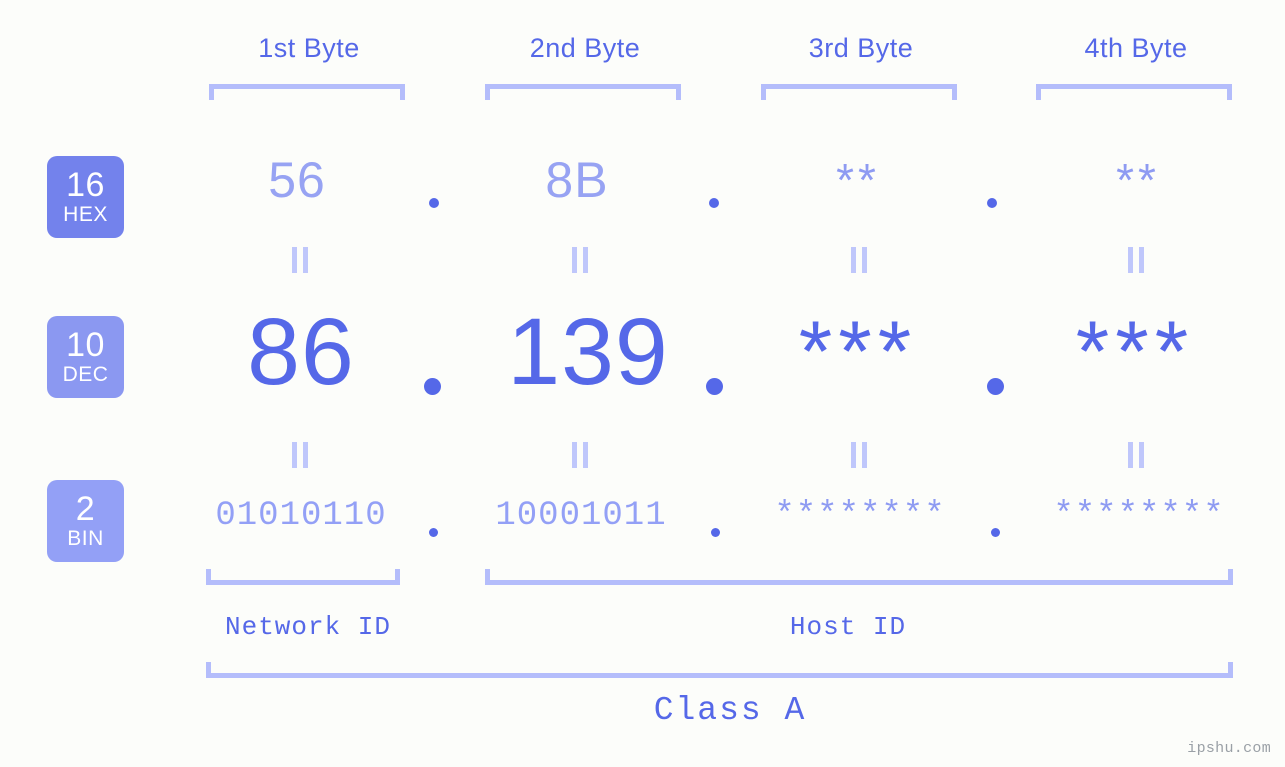 Image resolution: width=1285 pixels, height=767 pixels. I want to click on dec-byte-4: ***, so click(1135, 352).